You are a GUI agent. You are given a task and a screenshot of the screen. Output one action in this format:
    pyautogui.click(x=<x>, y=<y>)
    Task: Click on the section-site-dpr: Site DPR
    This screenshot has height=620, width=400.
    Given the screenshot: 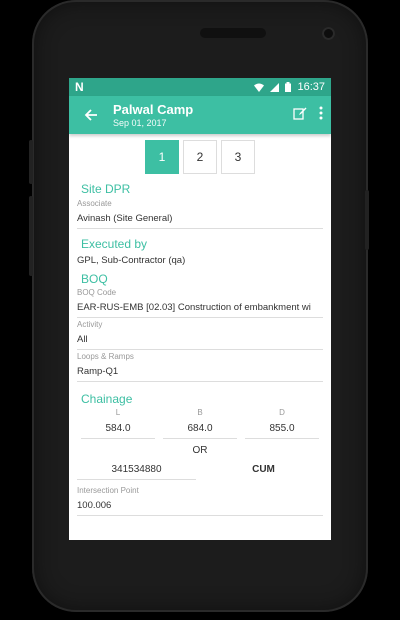 What is the action you would take?
    pyautogui.click(x=106, y=189)
    